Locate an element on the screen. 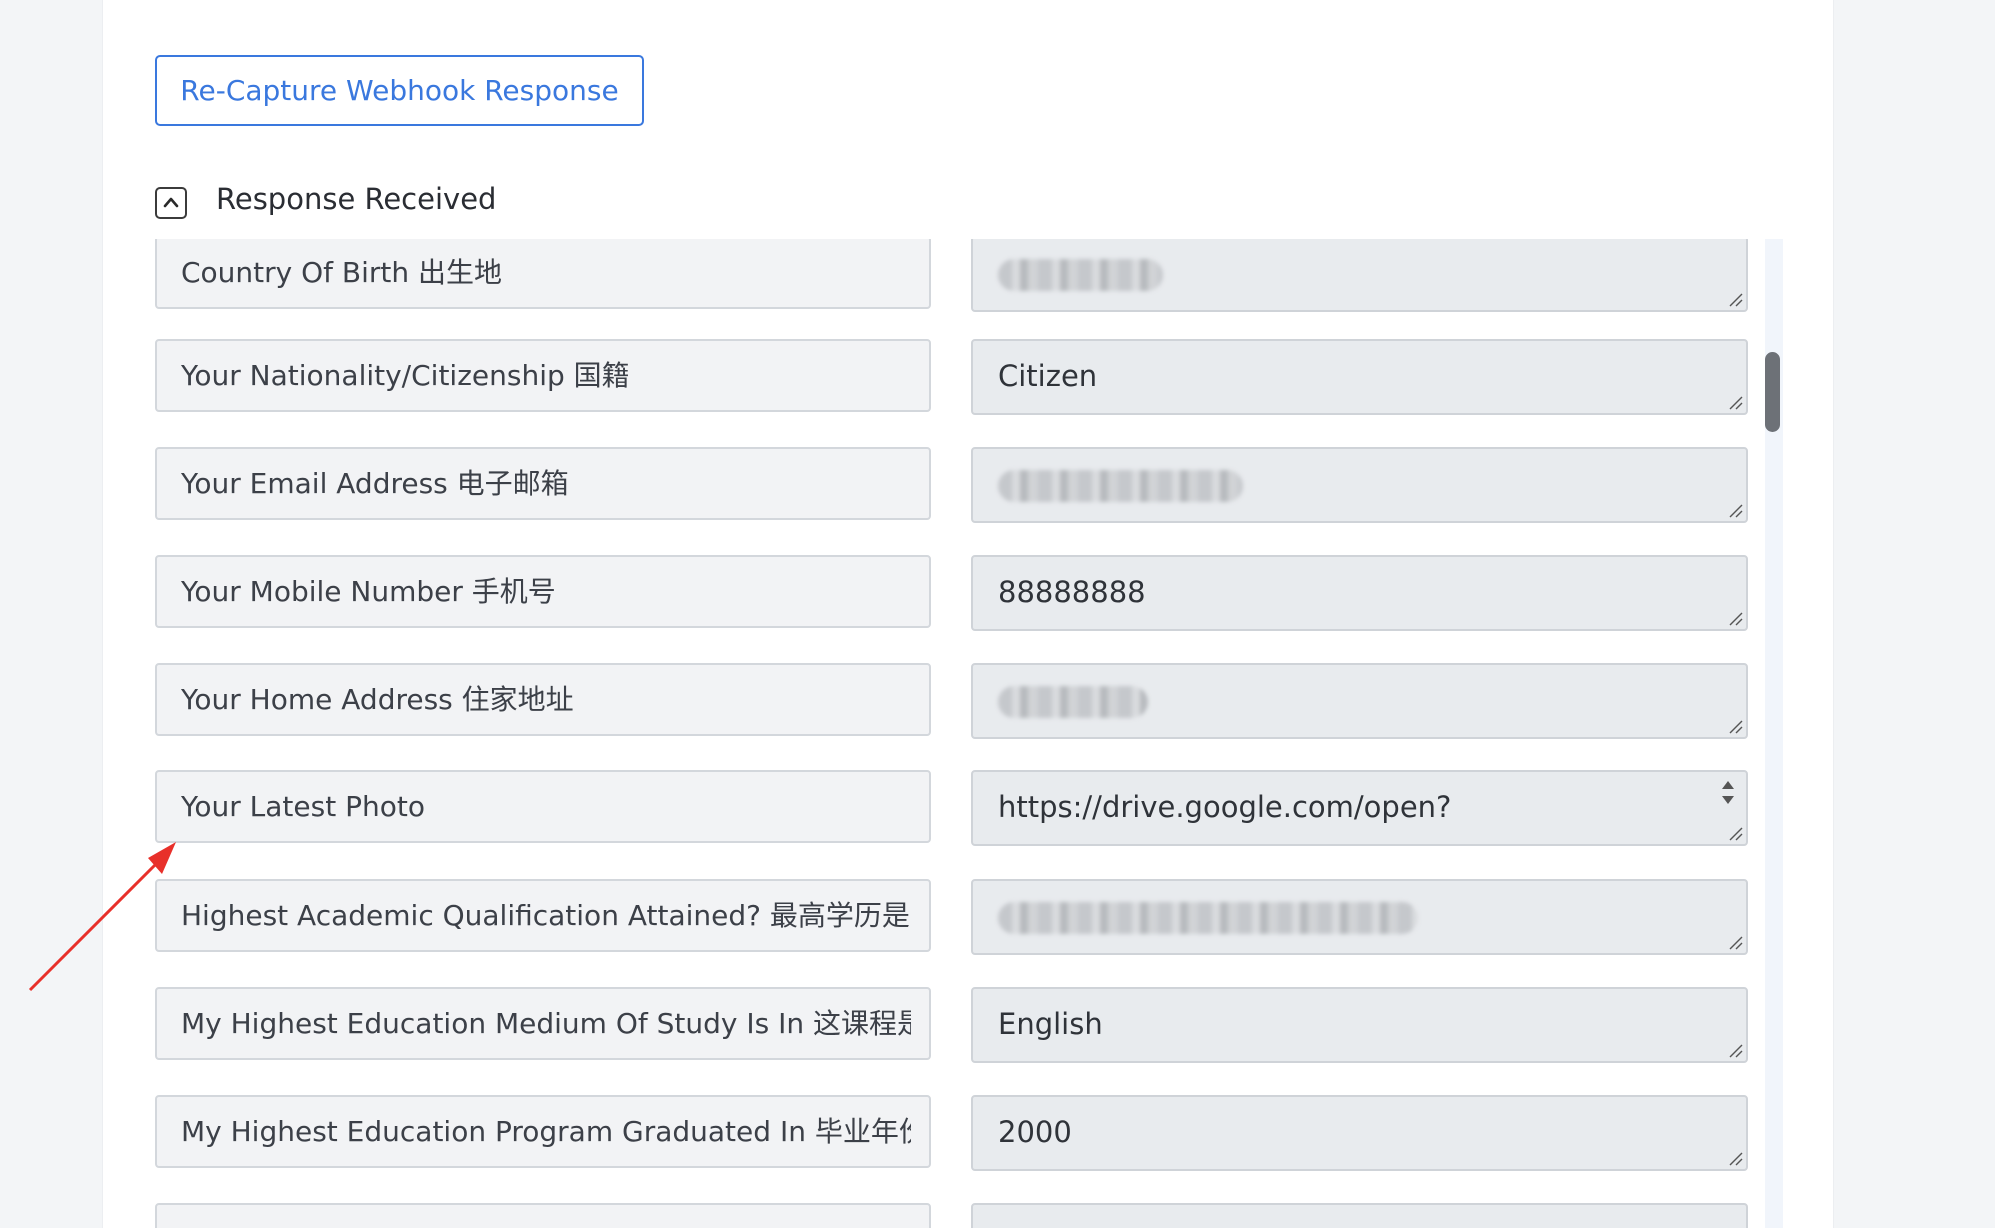 The image size is (1995, 1228). response-row: Country Of Birth 出生地 is located at coordinates (965, 275).